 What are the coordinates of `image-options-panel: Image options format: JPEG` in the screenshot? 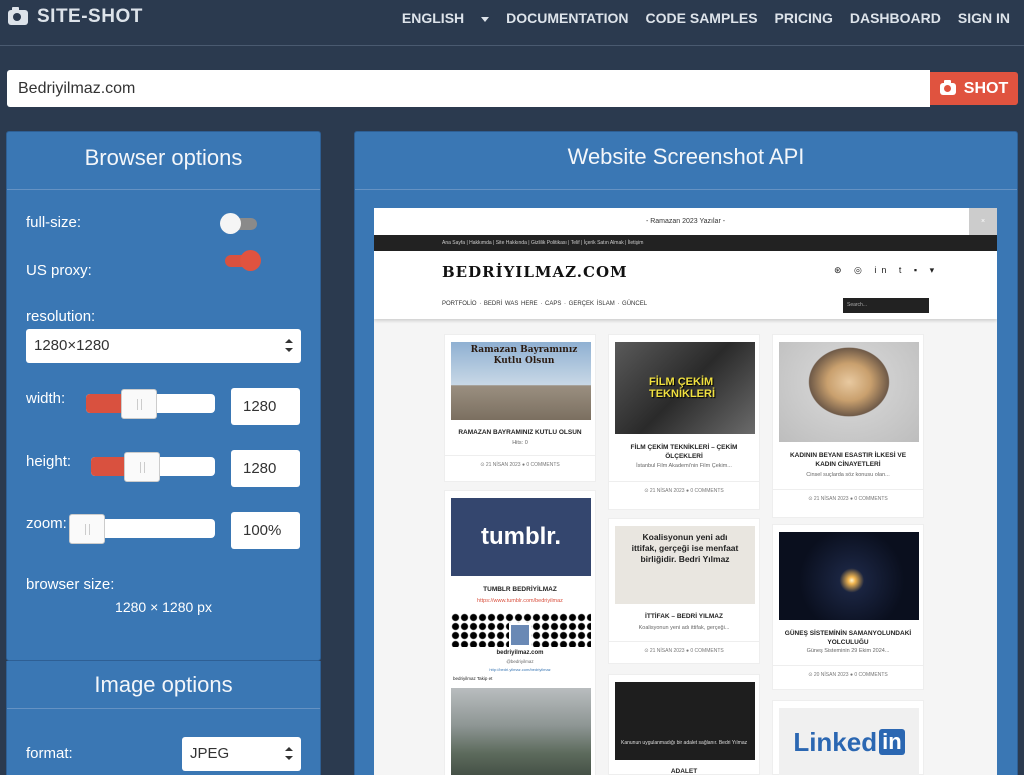 It's located at (163, 718).